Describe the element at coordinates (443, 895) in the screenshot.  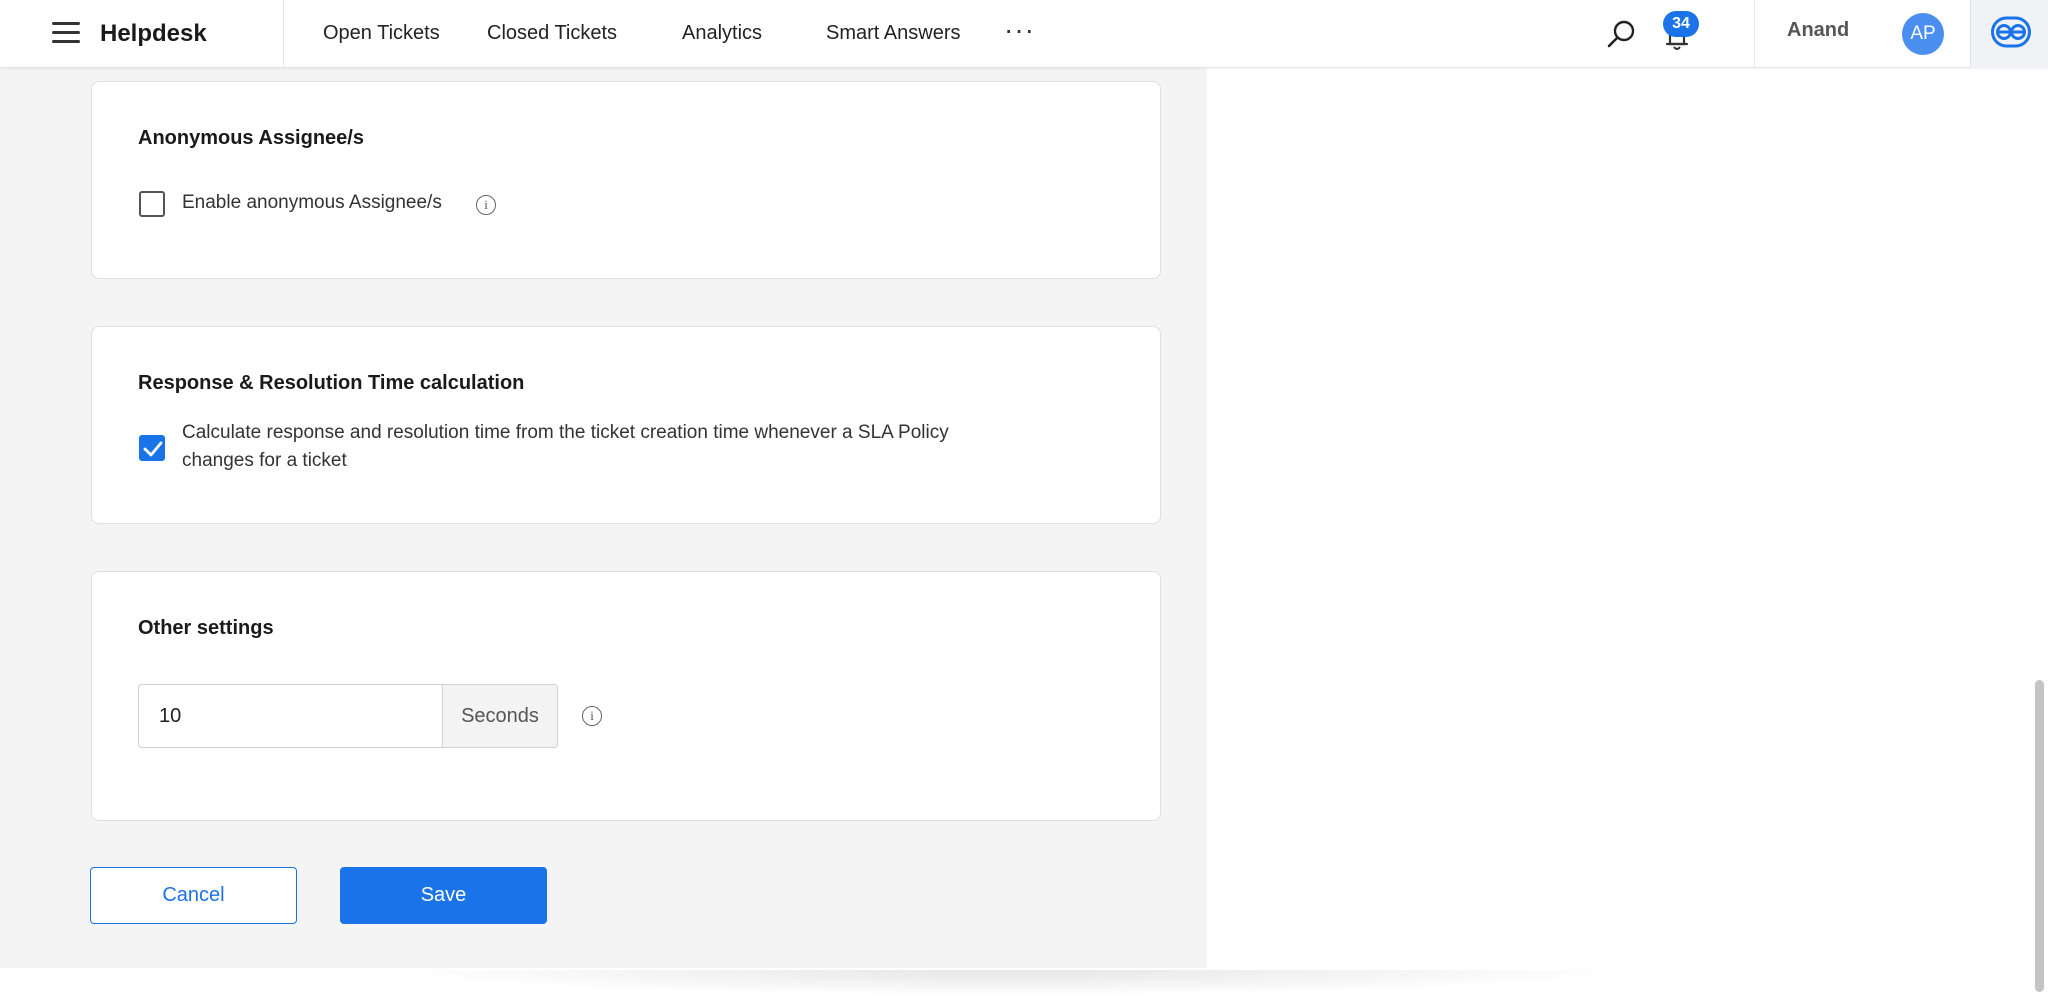
I see `save-button: Save` at that location.